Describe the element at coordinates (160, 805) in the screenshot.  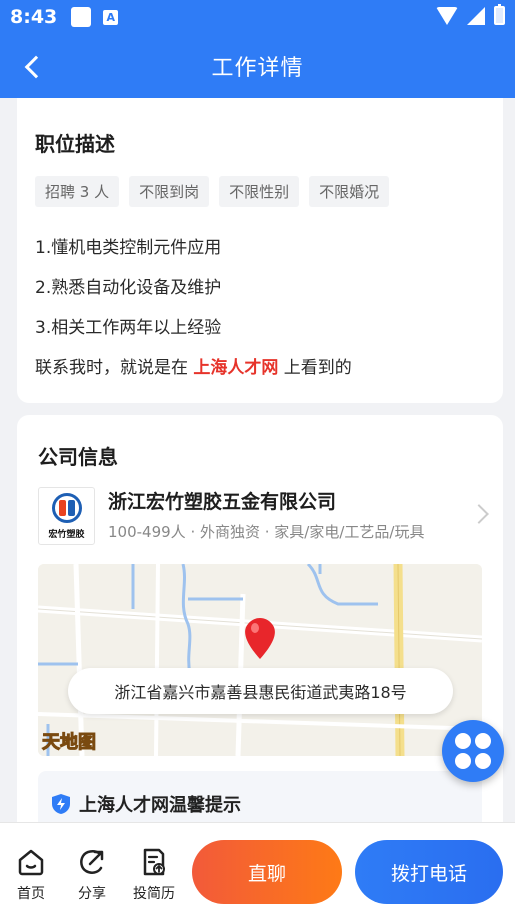
I see `warm-tip-title: 上海人才网温馨提示` at that location.